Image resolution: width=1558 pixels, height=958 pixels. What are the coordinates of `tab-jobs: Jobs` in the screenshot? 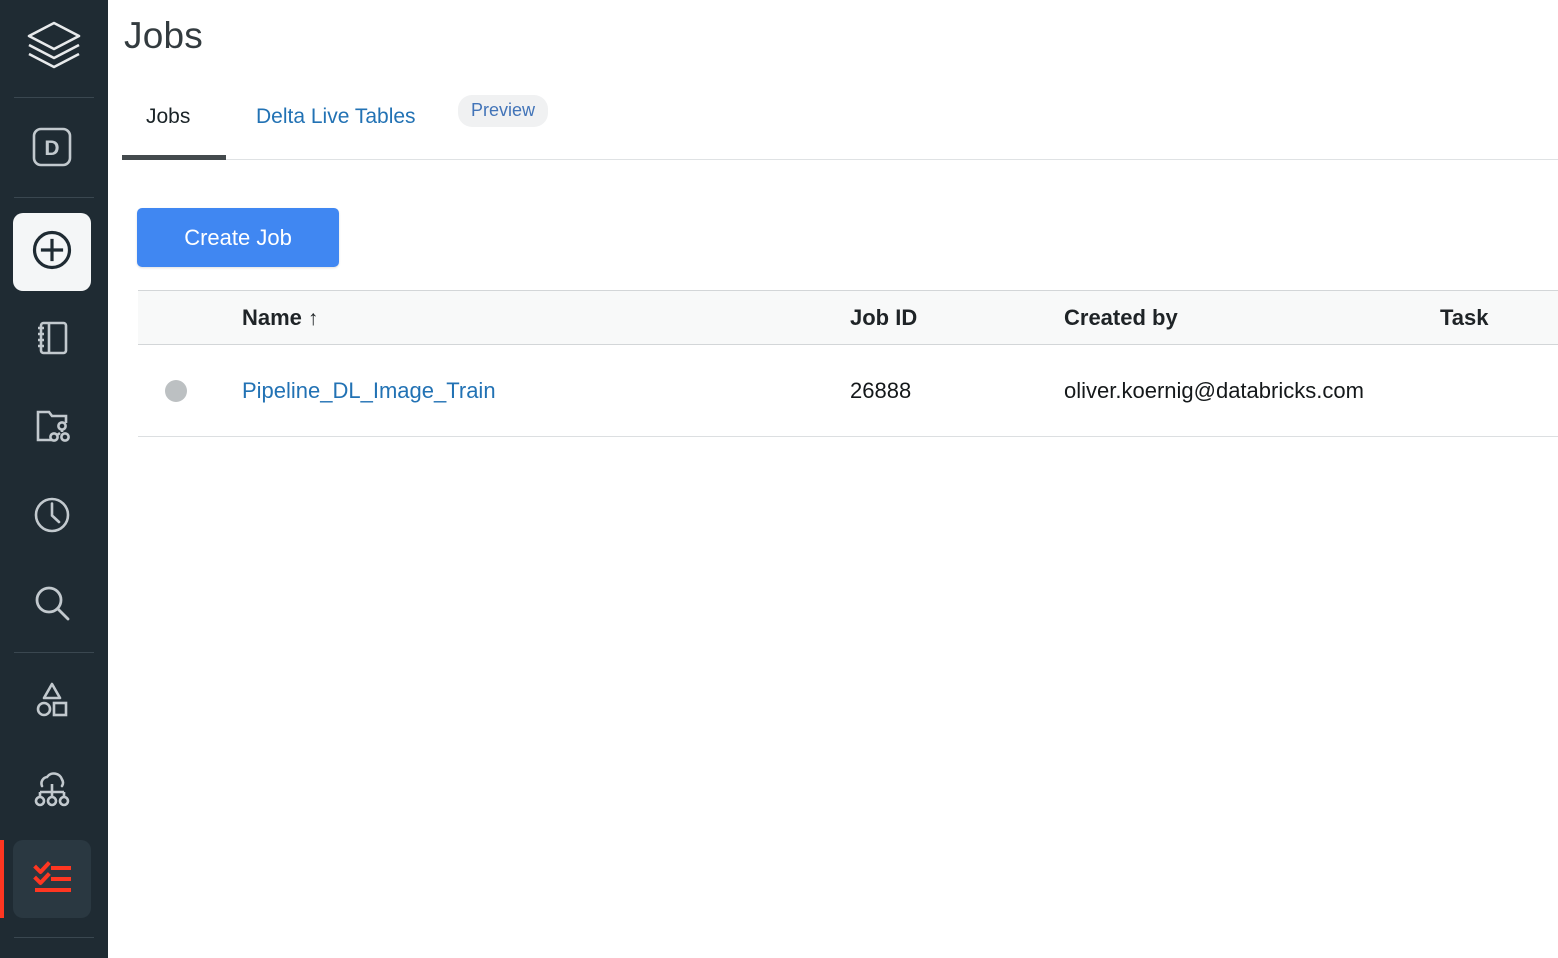 It's located at (168, 117).